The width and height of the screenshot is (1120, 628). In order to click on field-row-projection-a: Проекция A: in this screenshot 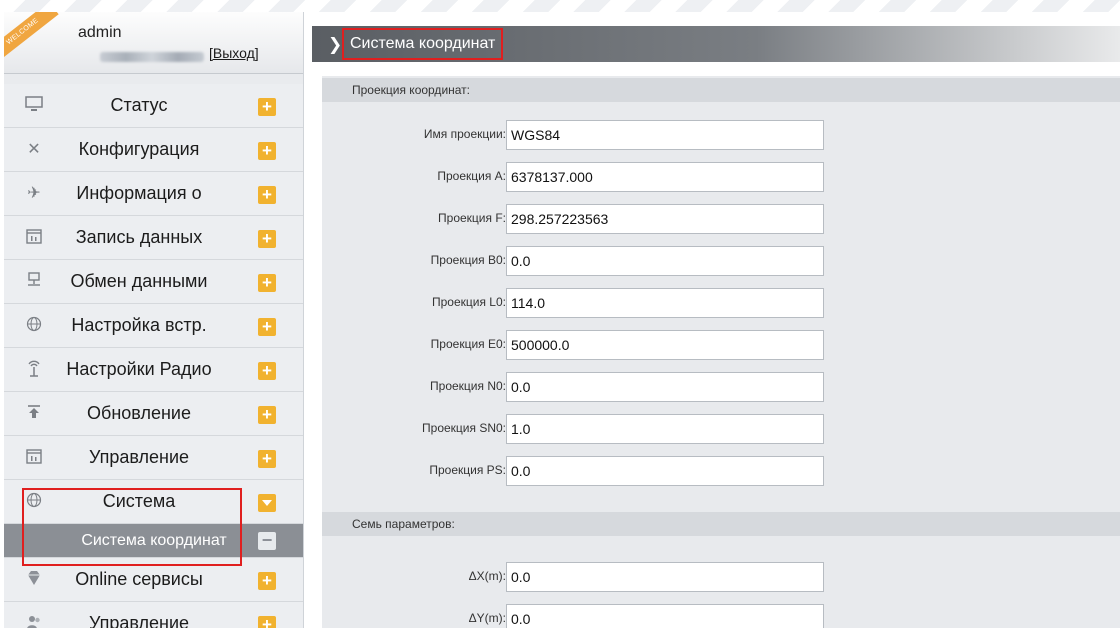, I will do `click(721, 177)`.